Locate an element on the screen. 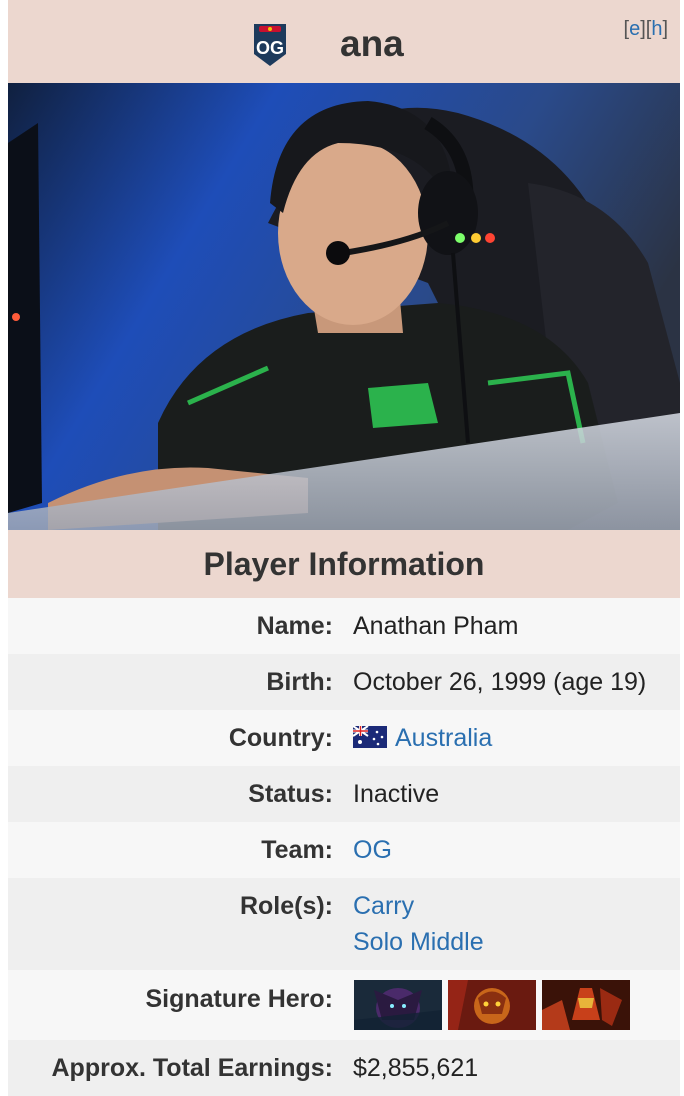 This screenshot has height=1096, width=684. edit-link: e is located at coordinates (634, 29).